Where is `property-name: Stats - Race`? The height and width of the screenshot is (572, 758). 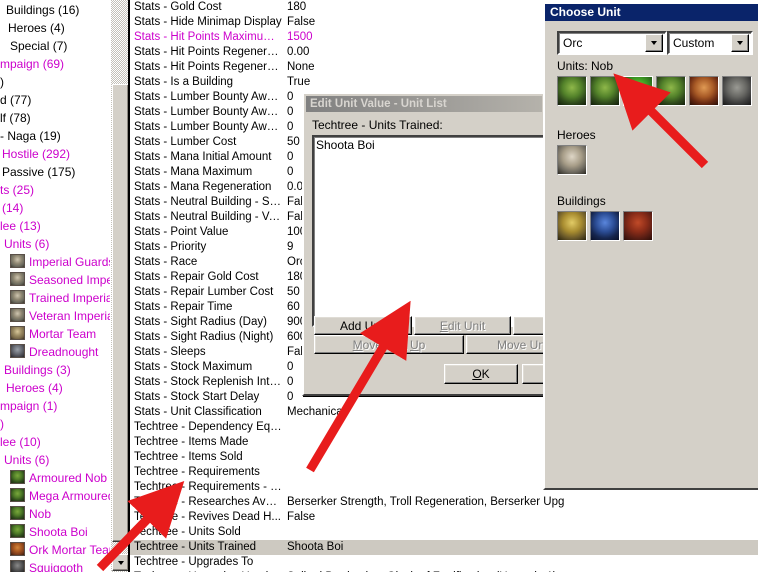 property-name: Stats - Race is located at coordinates (166, 262).